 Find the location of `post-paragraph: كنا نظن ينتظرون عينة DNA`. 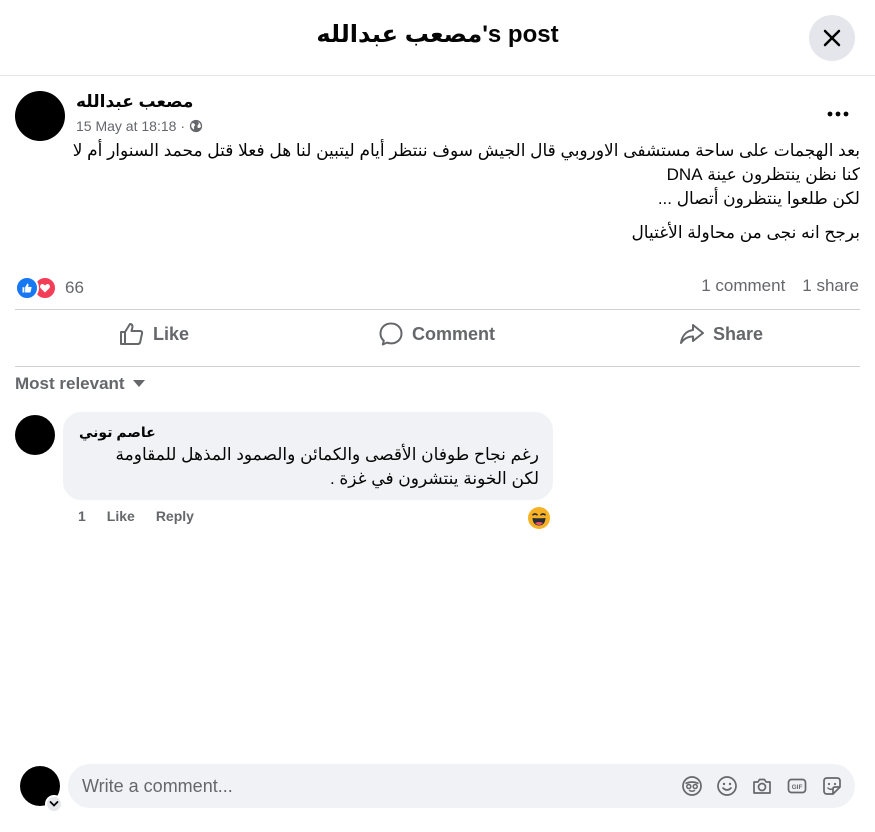

post-paragraph: كنا نظن ينتظرون عينة DNA is located at coordinates (763, 174).